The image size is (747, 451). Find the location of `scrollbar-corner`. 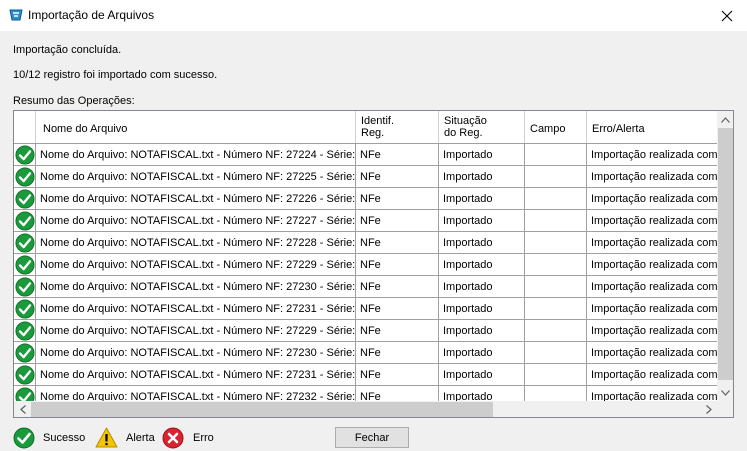

scrollbar-corner is located at coordinates (725, 409).